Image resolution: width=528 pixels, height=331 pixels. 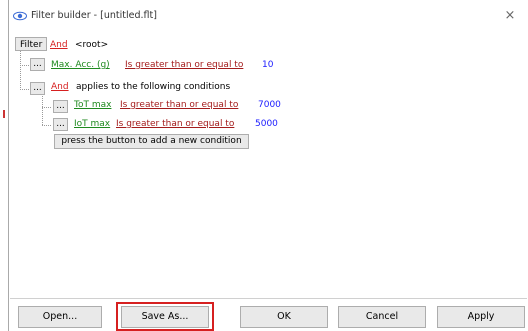 What do you see at coordinates (510, 16) in the screenshot?
I see `close-icon: ×` at bounding box center [510, 16].